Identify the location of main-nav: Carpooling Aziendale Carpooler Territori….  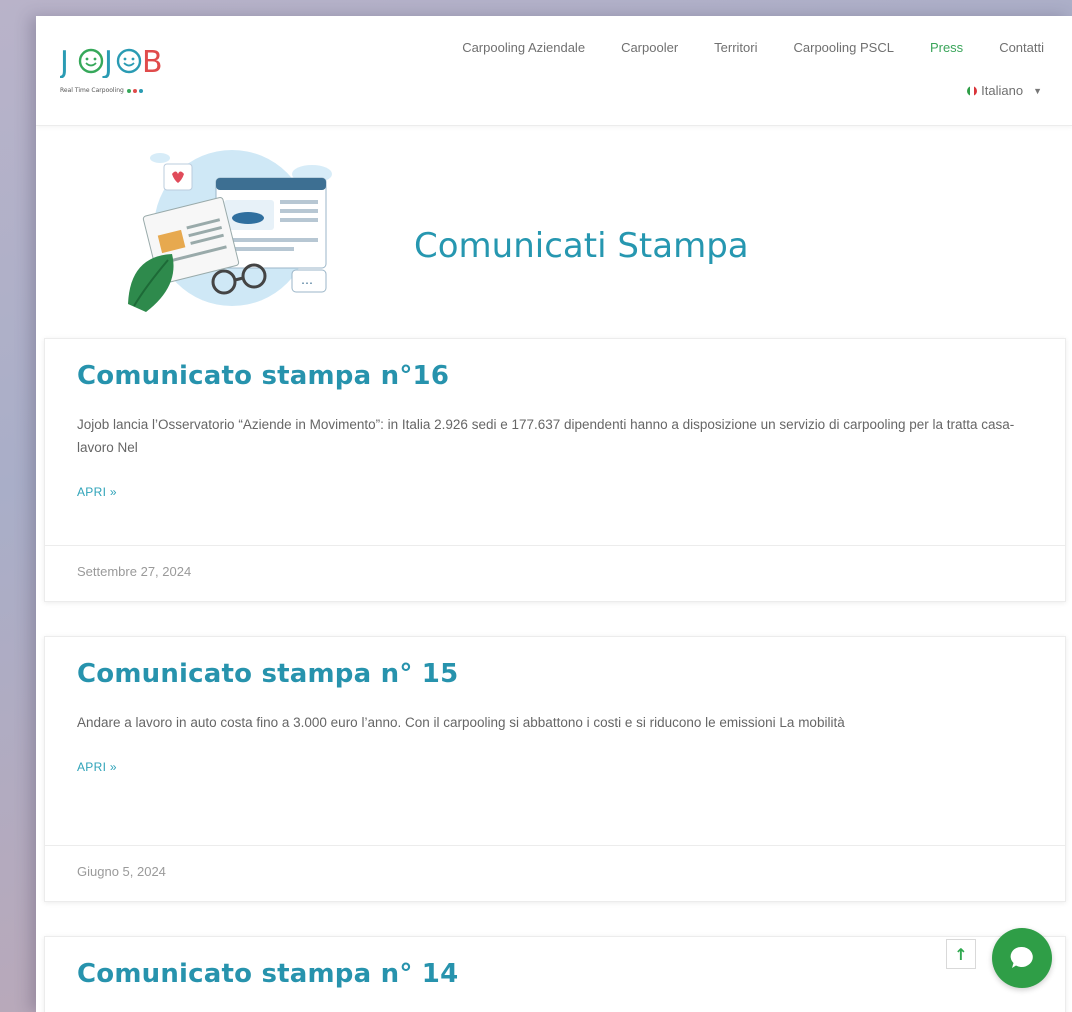
(753, 47).